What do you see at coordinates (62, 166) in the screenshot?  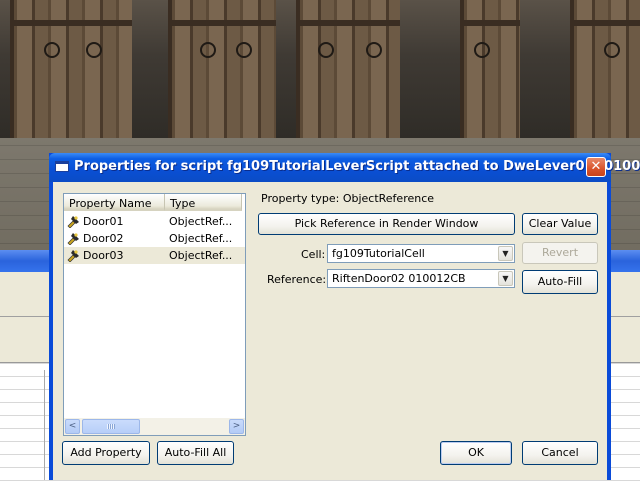 I see `window-icon` at bounding box center [62, 166].